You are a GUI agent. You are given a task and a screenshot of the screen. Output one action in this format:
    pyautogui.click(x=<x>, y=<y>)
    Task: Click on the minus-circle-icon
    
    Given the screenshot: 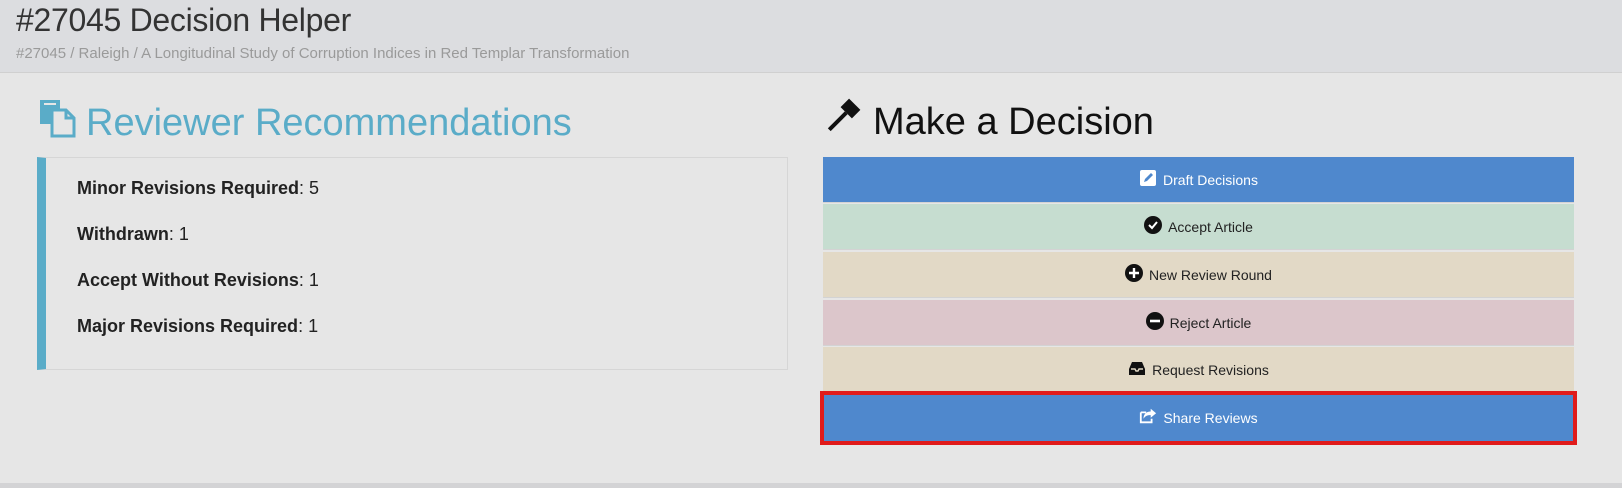 What is the action you would take?
    pyautogui.click(x=1154, y=322)
    